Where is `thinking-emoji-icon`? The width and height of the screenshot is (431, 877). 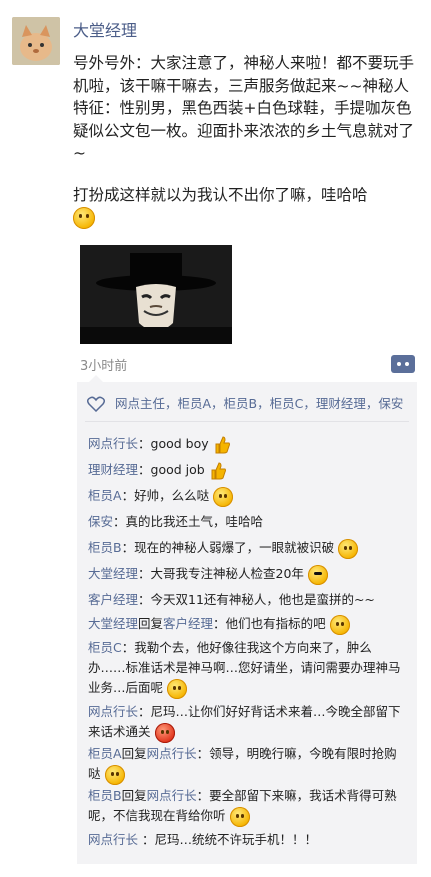 thinking-emoji-icon is located at coordinates (348, 548).